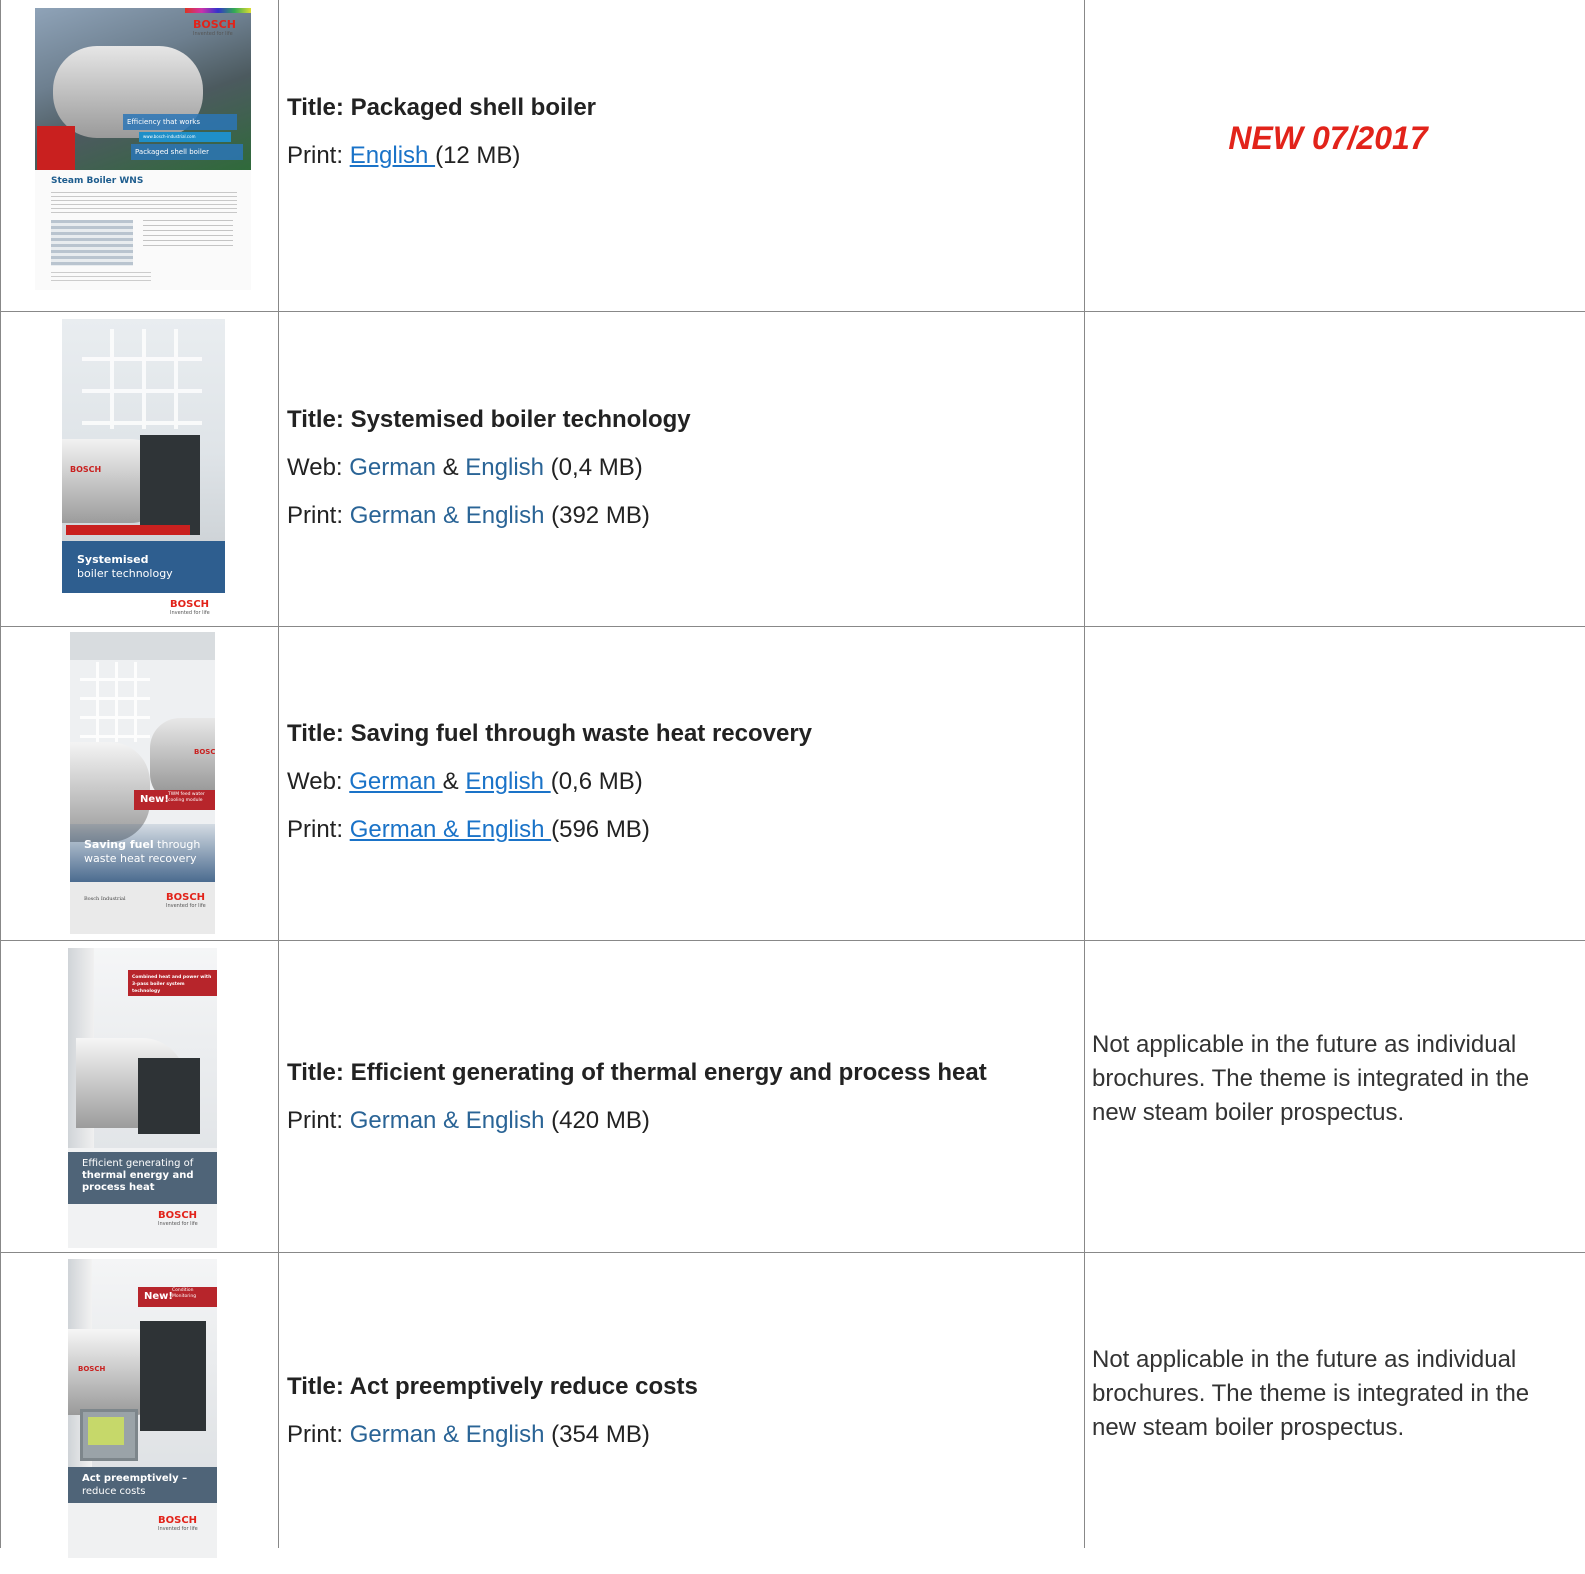 The width and height of the screenshot is (1585, 1574). Describe the element at coordinates (441, 107) in the screenshot. I see `brochure-title: Title: Packaged shell boiler` at that location.